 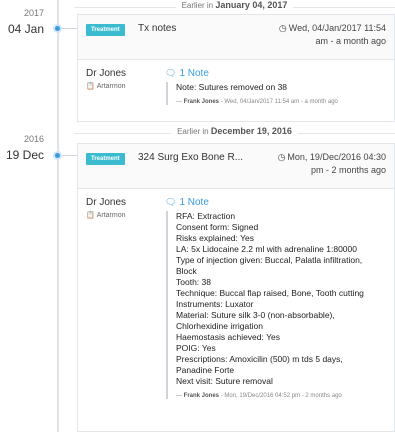 I want to click on date-year: 2017, so click(x=33, y=13).